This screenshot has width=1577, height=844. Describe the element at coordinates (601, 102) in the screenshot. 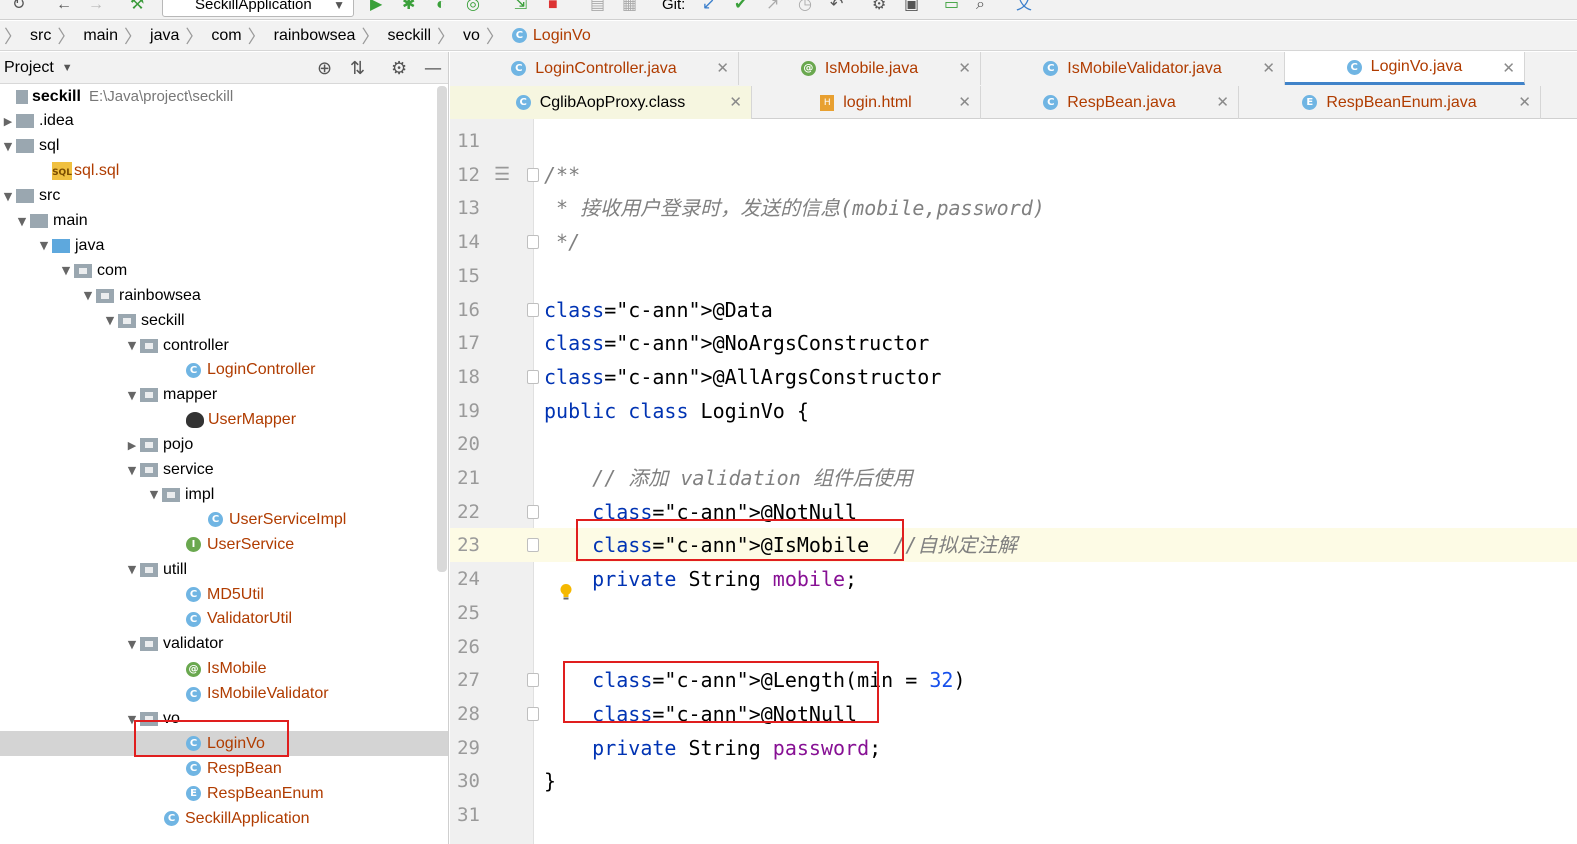

I see `tab-cglibaopproxy: C CglibAopProxy.class ✕` at that location.